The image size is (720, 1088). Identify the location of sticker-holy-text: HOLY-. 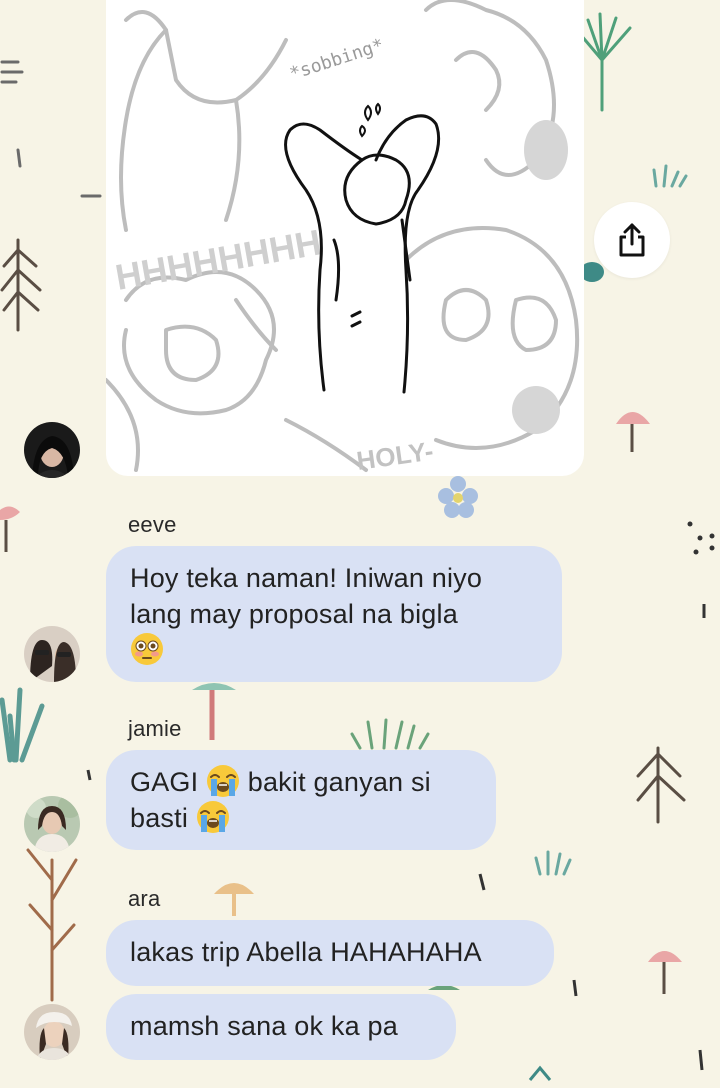
(395, 456).